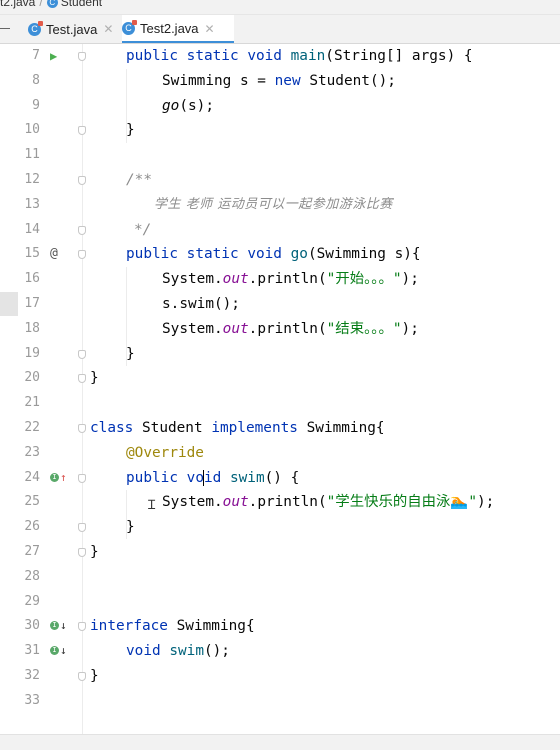 This screenshot has height=750, width=560. What do you see at coordinates (32, 155) in the screenshot?
I see `line-number: 11` at bounding box center [32, 155].